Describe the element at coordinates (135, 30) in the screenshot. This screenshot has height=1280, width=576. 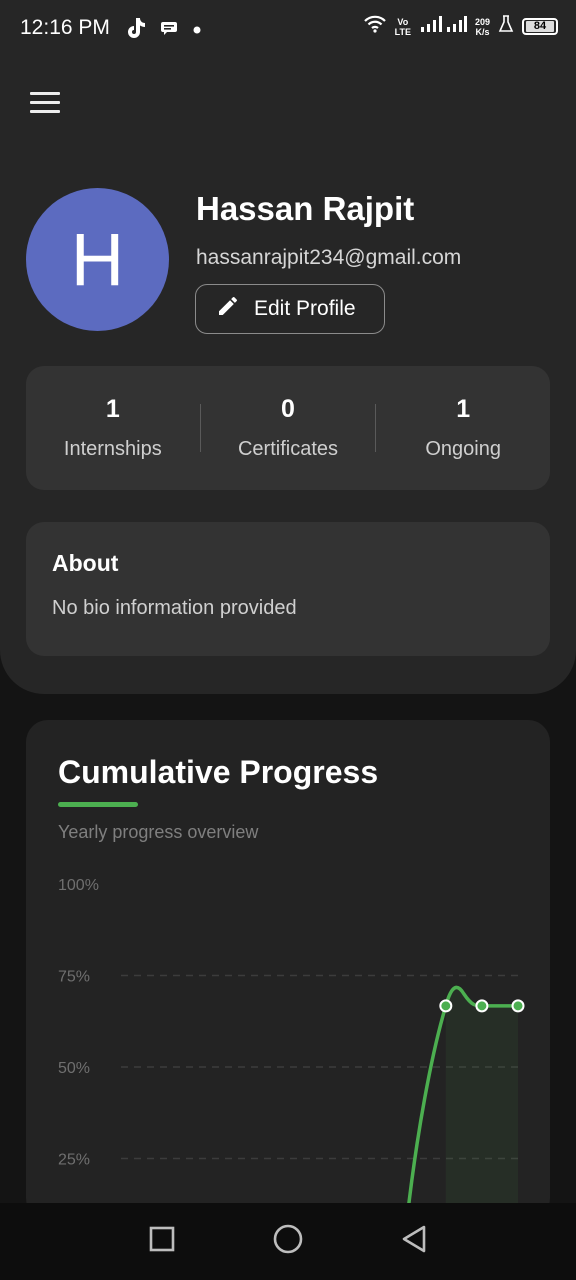
I see `tiktok-icon` at that location.